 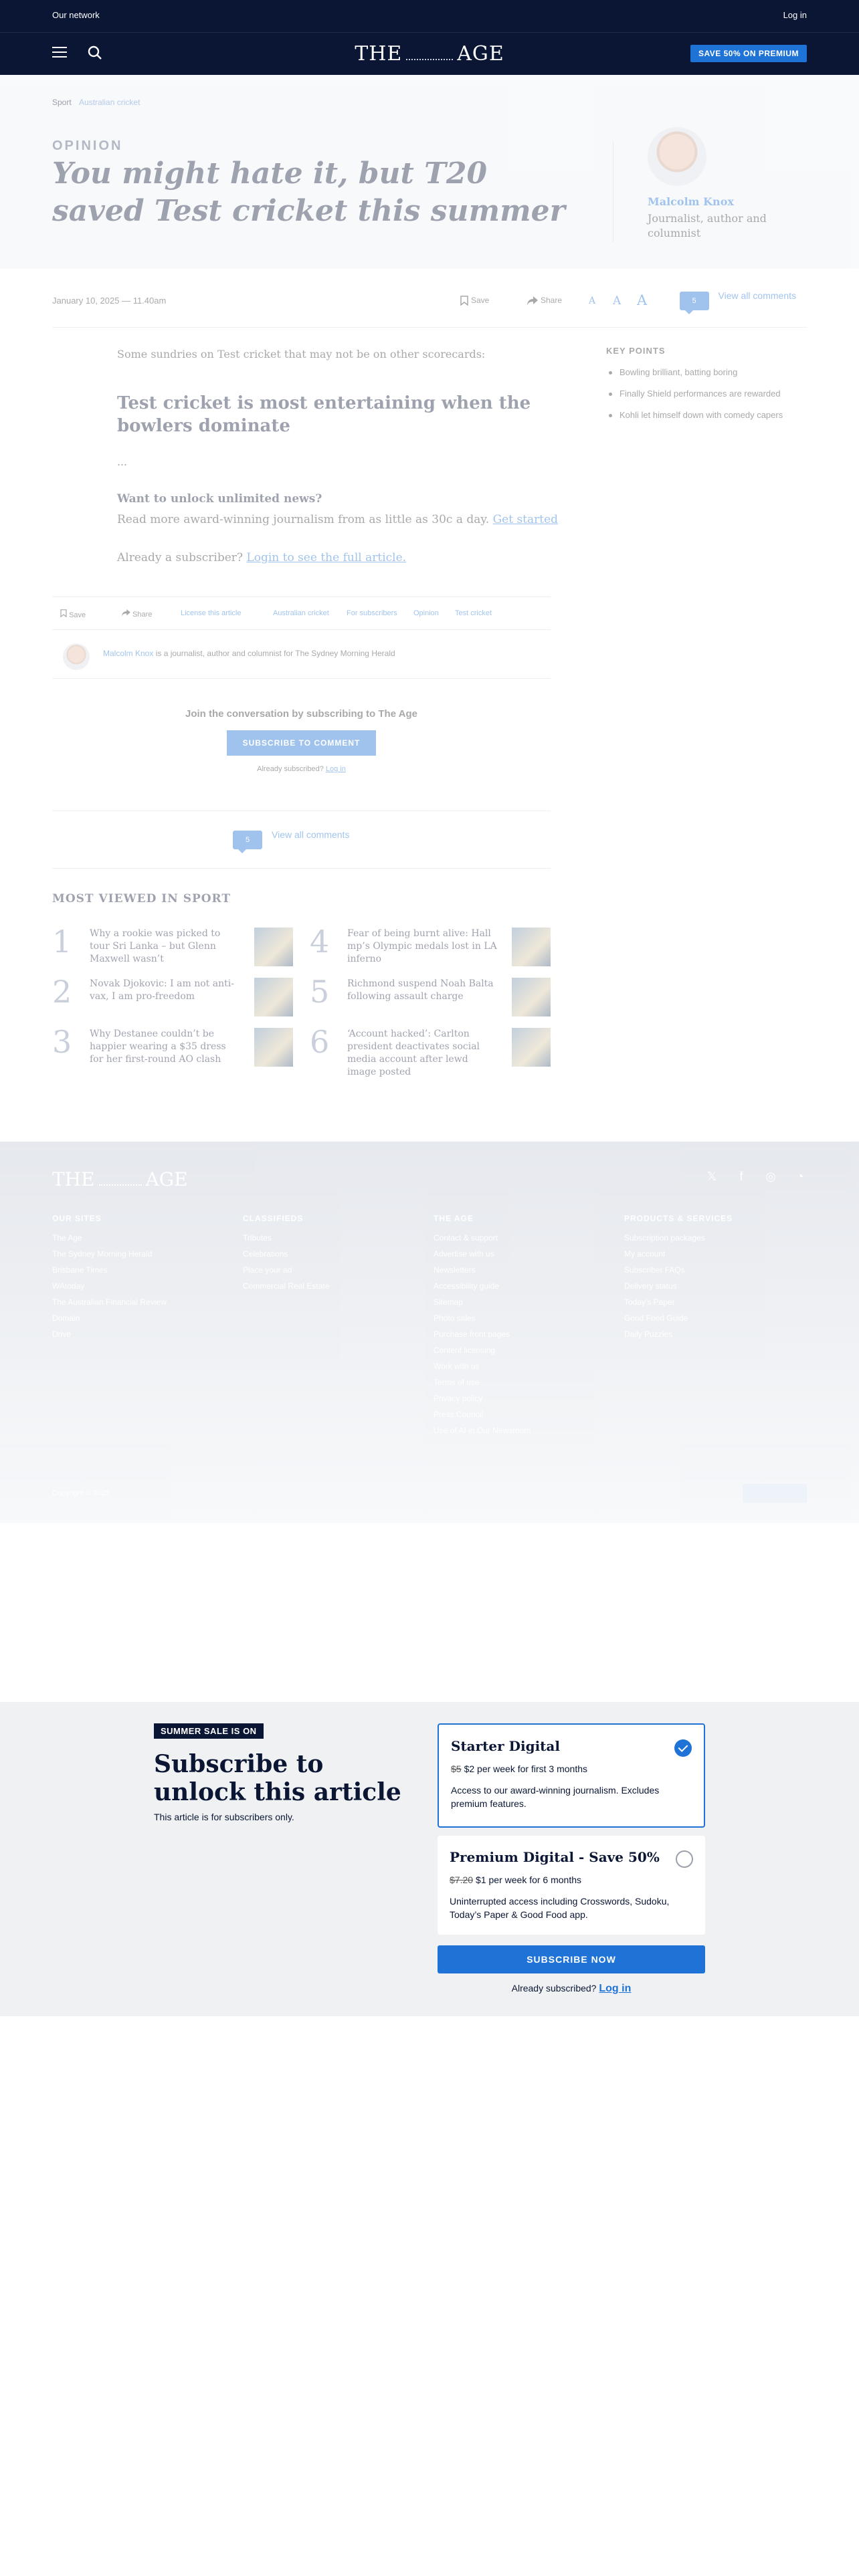 I want to click on footer-logo: THE AGE, so click(x=120, y=1179).